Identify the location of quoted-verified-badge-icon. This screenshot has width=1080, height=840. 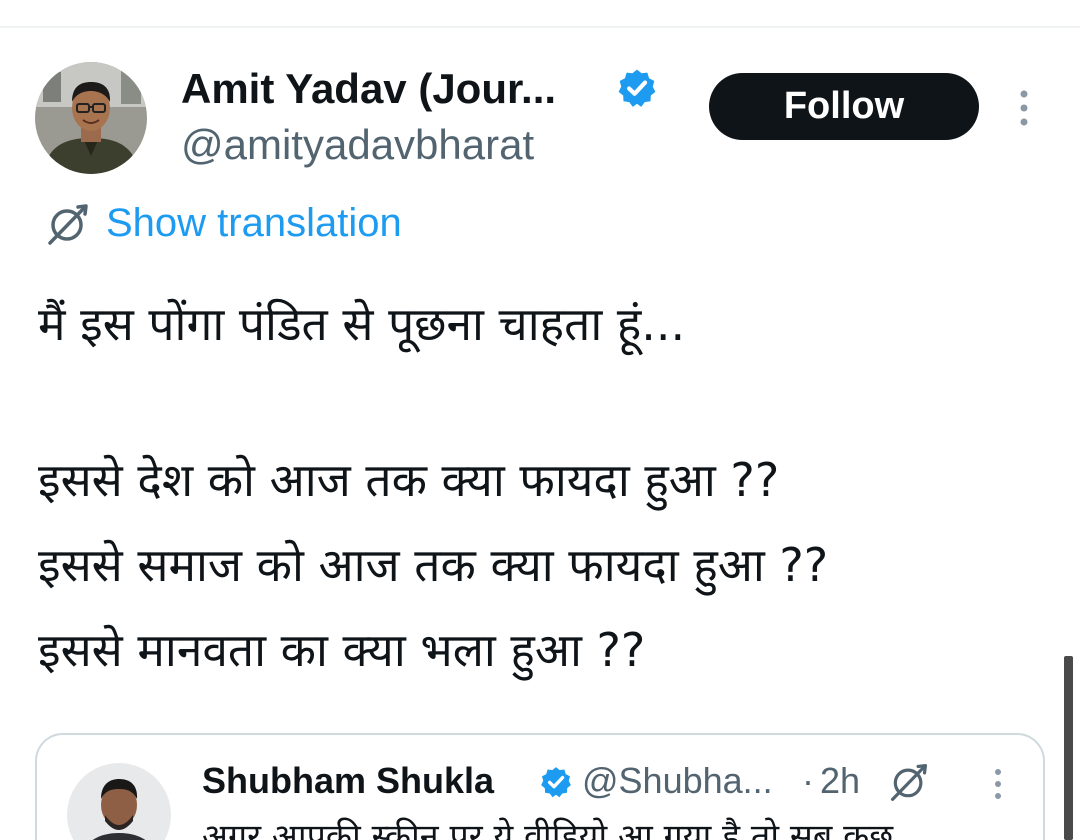
(556, 782).